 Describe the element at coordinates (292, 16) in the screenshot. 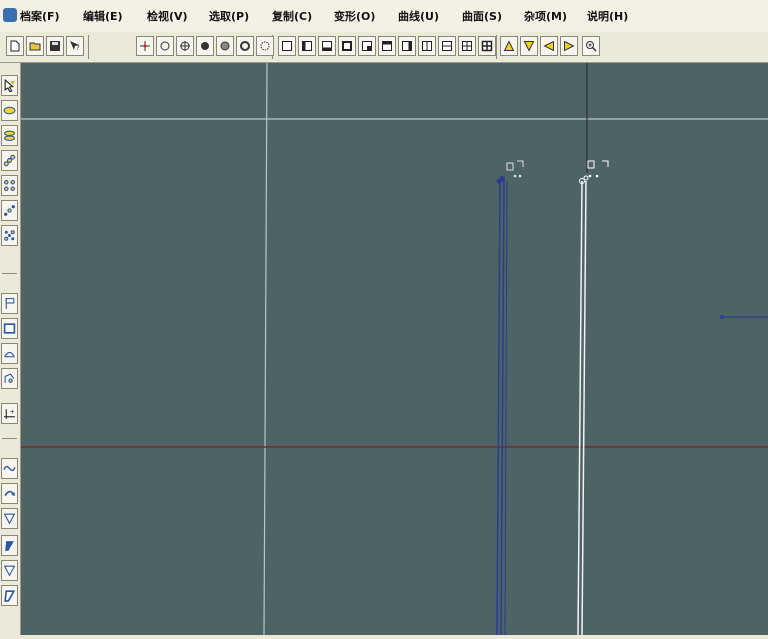

I see `menu-item-4: 复制(C)` at that location.